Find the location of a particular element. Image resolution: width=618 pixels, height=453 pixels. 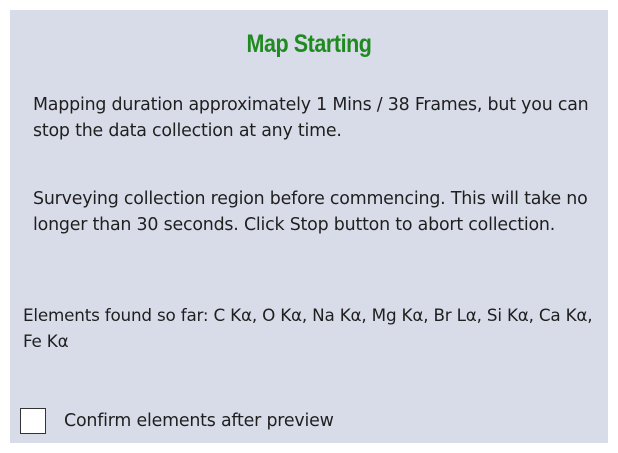

confirm-elements-checkbox is located at coordinates (33, 421).